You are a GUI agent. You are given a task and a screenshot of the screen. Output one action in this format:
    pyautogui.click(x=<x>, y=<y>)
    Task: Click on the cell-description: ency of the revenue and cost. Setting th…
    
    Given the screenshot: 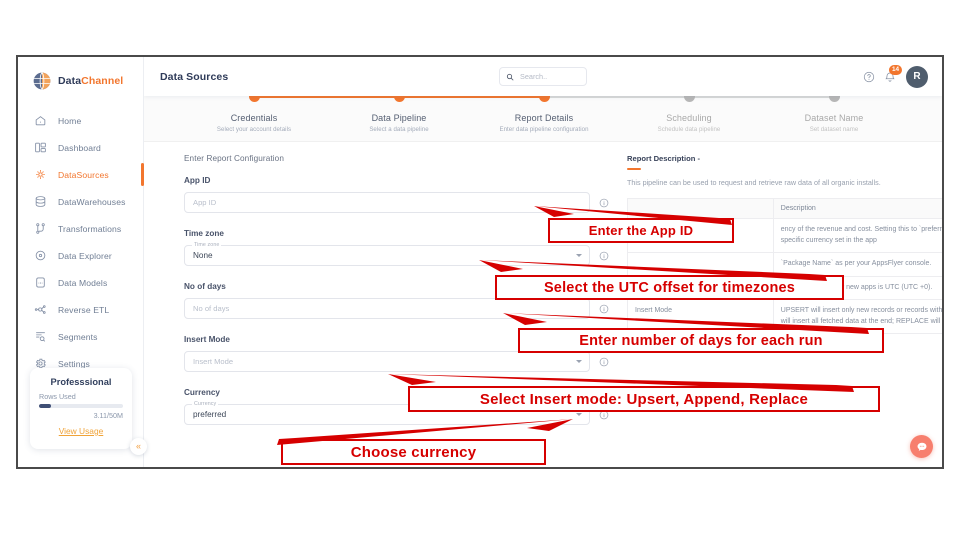 What is the action you would take?
    pyautogui.click(x=857, y=236)
    